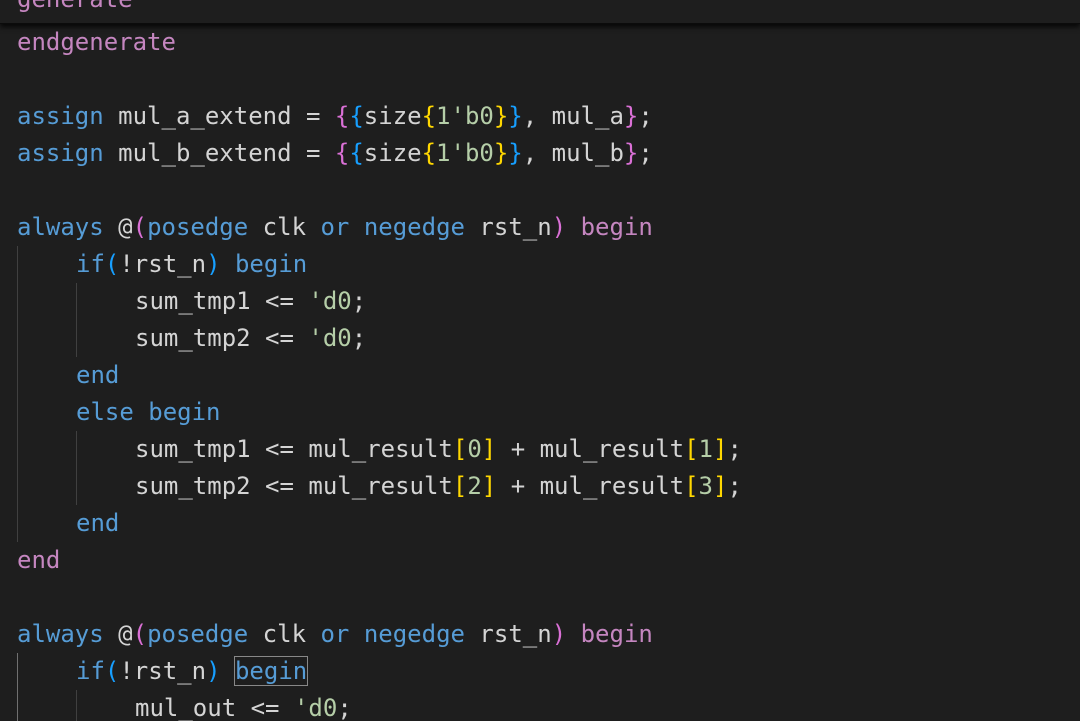 The image size is (1080, 721). What do you see at coordinates (222, 301) in the screenshot?
I see `code-token: sum_tmp1 <=` at bounding box center [222, 301].